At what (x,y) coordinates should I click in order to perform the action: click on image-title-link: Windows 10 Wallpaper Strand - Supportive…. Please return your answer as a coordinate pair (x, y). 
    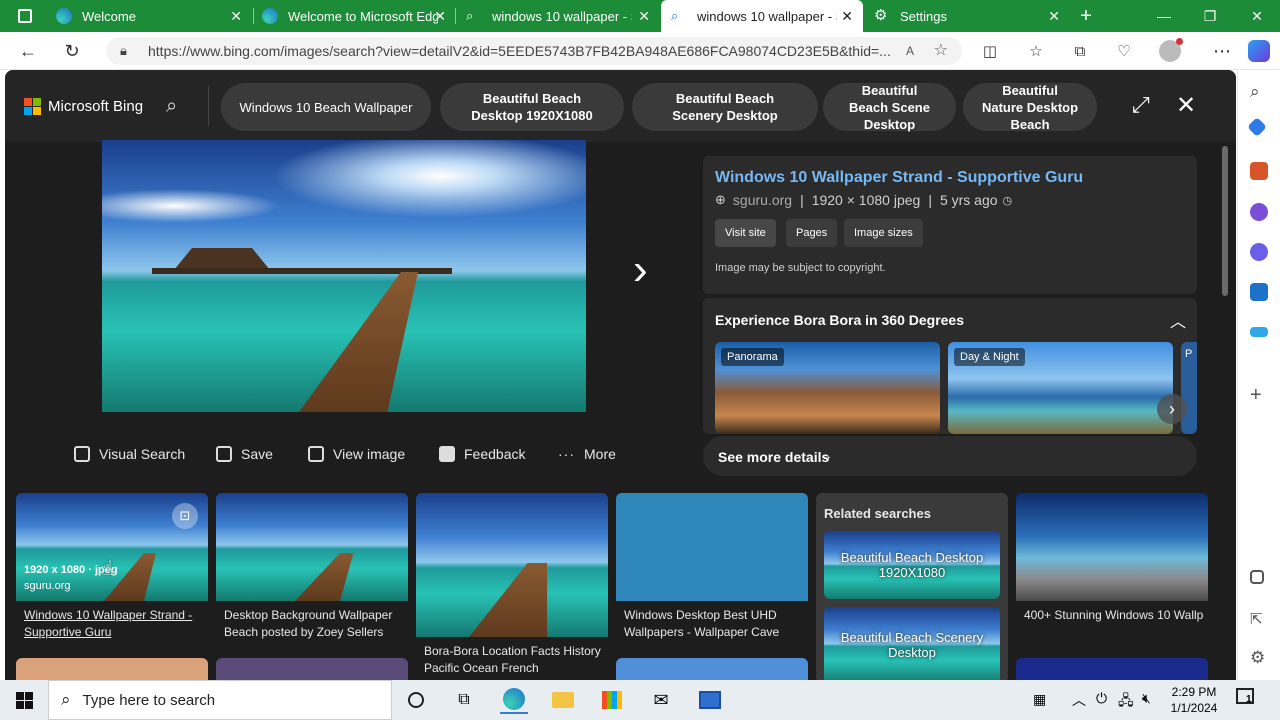
    Looking at the image, I should click on (899, 178).